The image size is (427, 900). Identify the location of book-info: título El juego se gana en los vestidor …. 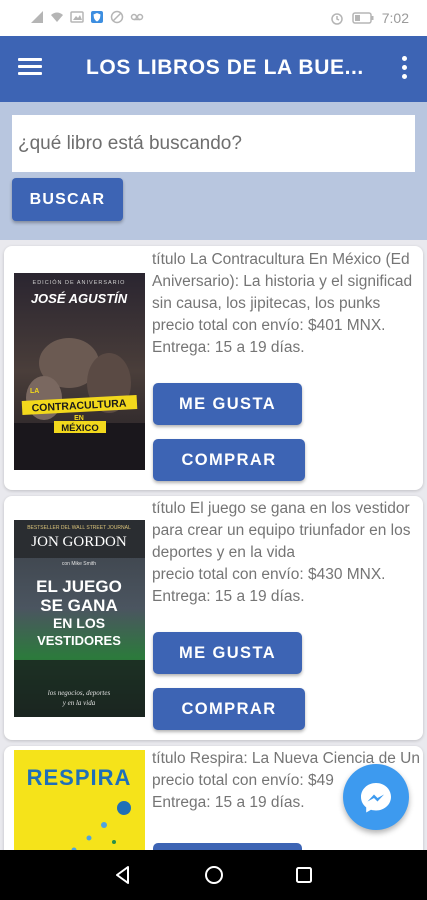
(287, 553).